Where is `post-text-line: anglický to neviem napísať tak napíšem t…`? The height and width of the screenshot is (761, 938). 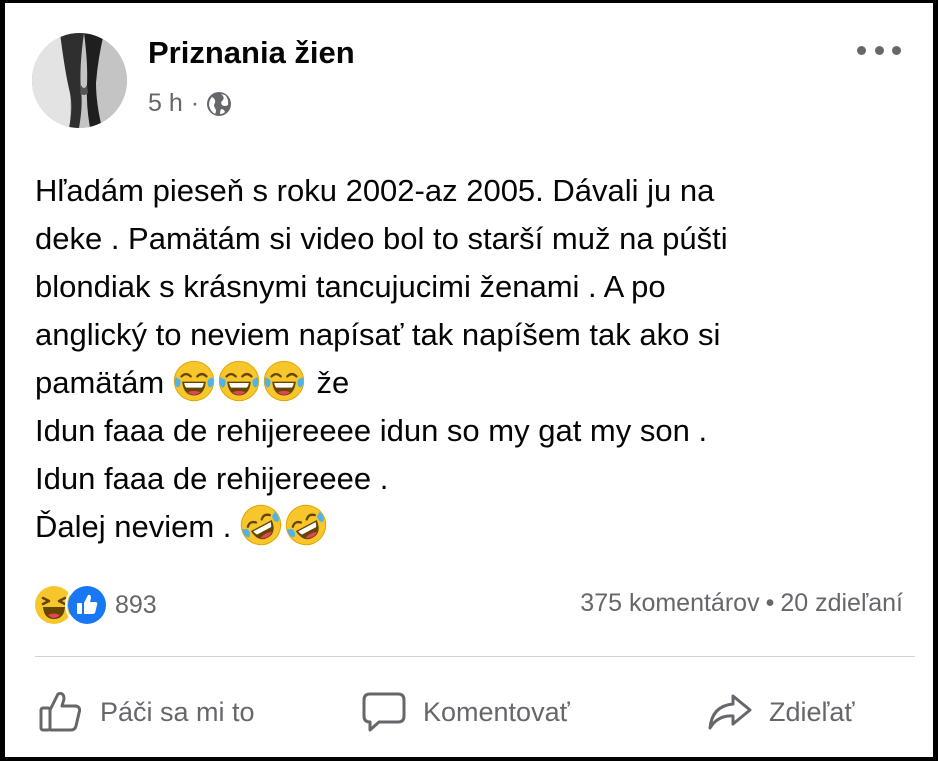 post-text-line: anglický to neviem napísať tak napíšem t… is located at coordinates (378, 334).